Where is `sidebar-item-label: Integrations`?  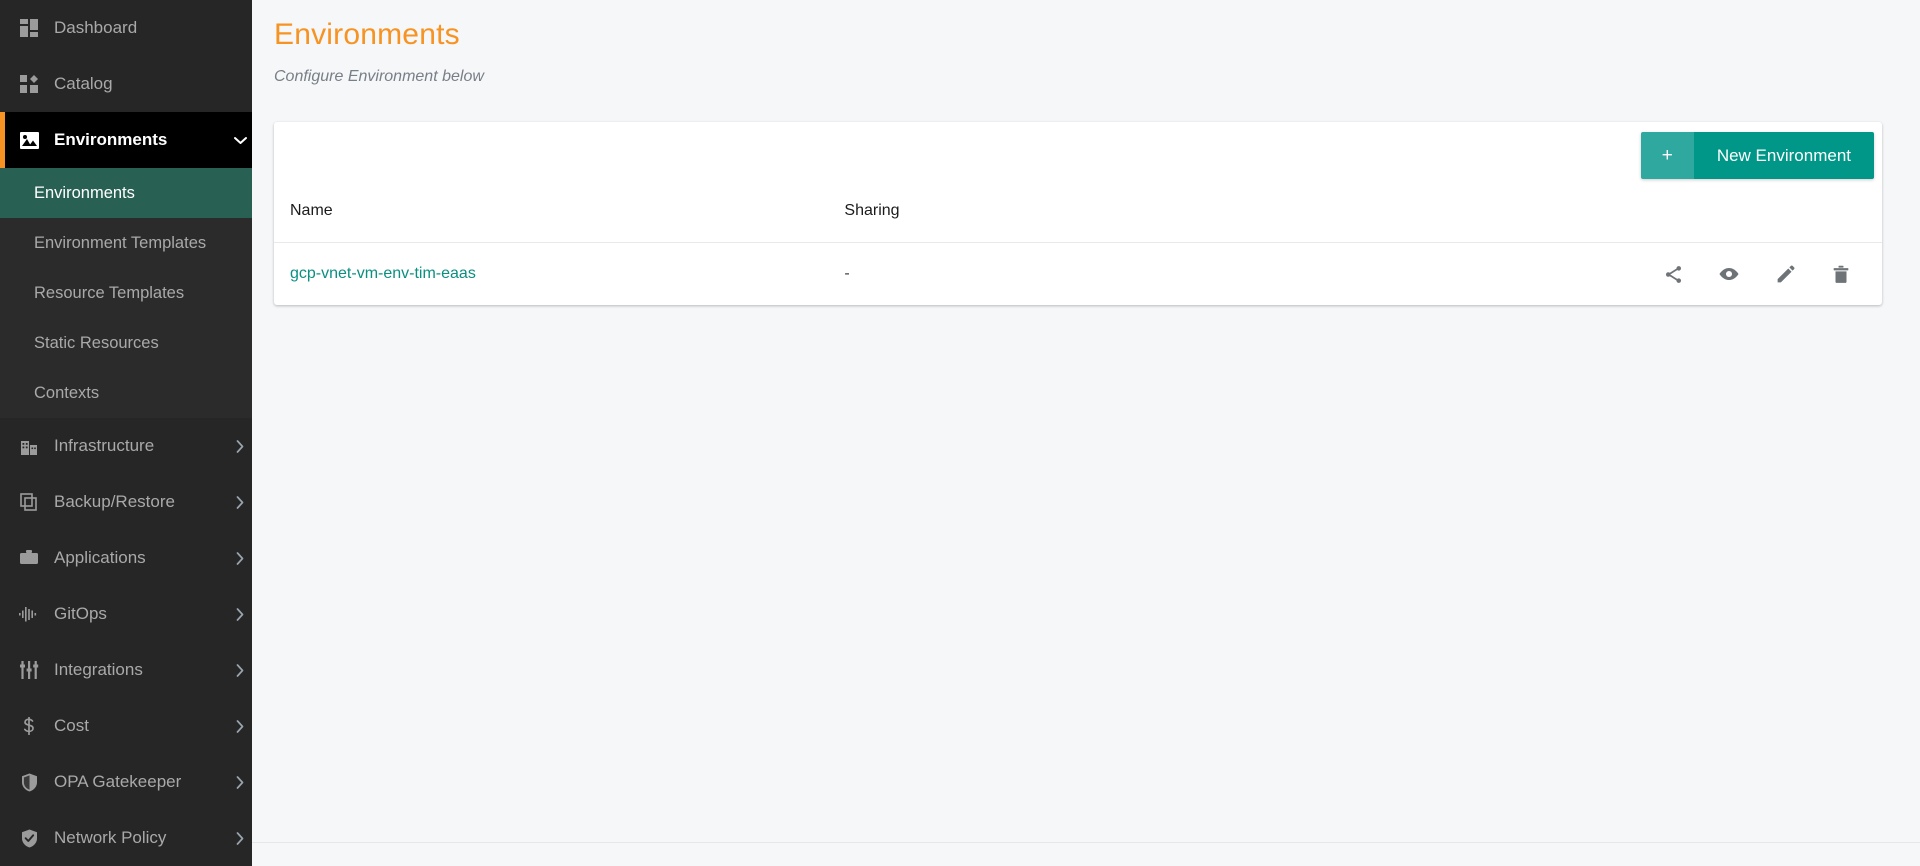
sidebar-item-label: Integrations is located at coordinates (98, 669).